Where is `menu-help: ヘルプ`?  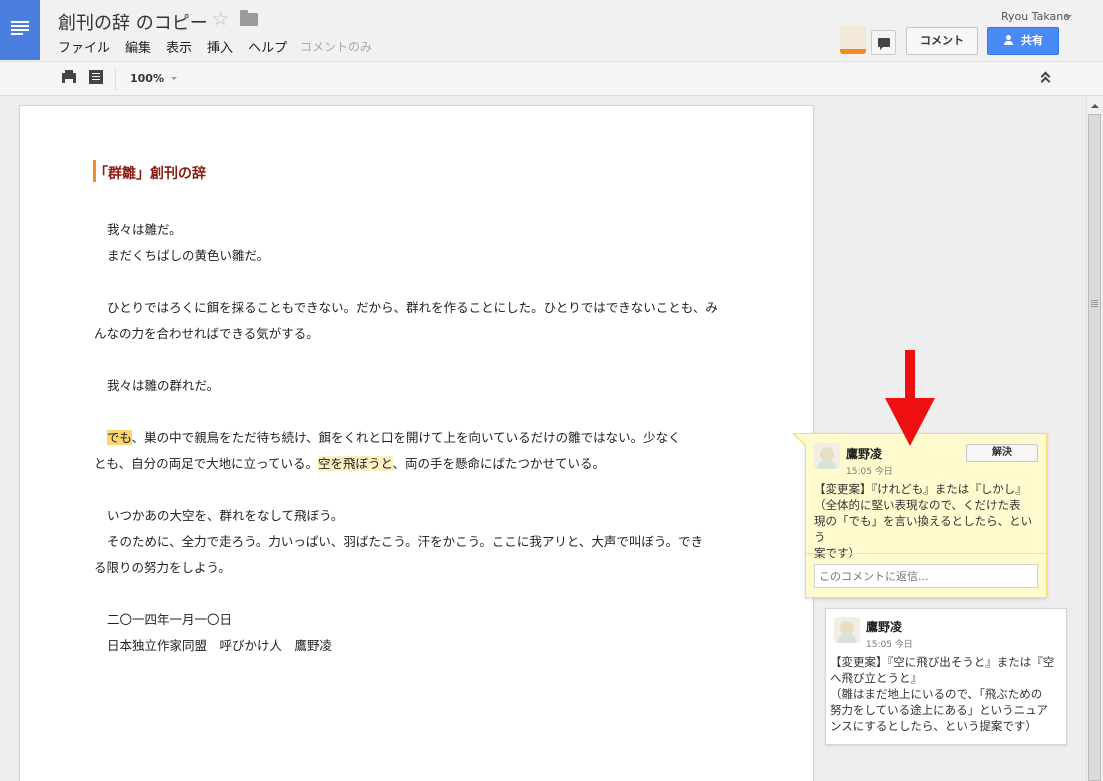
menu-help: ヘルプ is located at coordinates (267, 46).